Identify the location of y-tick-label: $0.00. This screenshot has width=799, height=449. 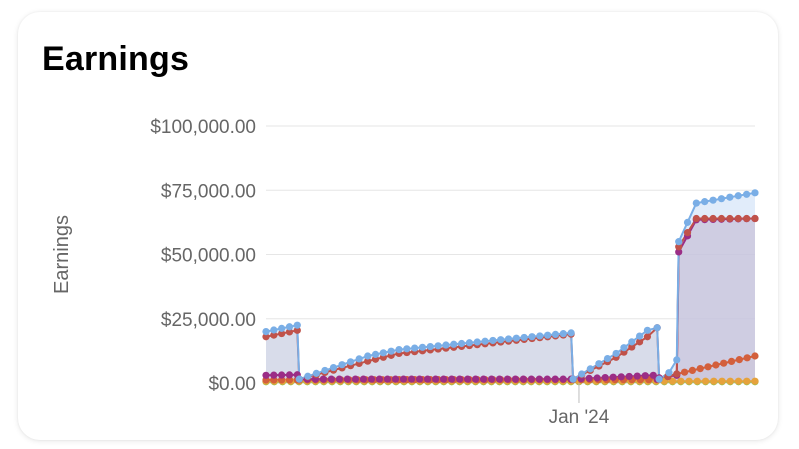
(232, 384).